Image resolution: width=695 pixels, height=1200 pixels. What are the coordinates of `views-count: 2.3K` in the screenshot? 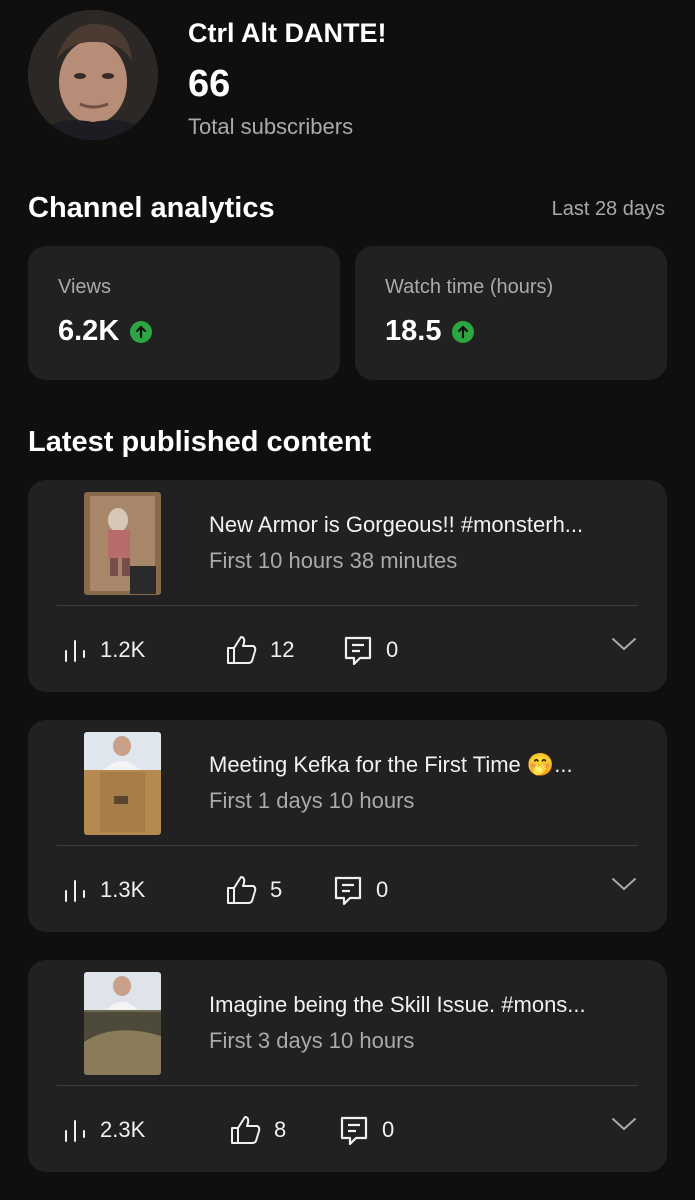 It's located at (123, 1129).